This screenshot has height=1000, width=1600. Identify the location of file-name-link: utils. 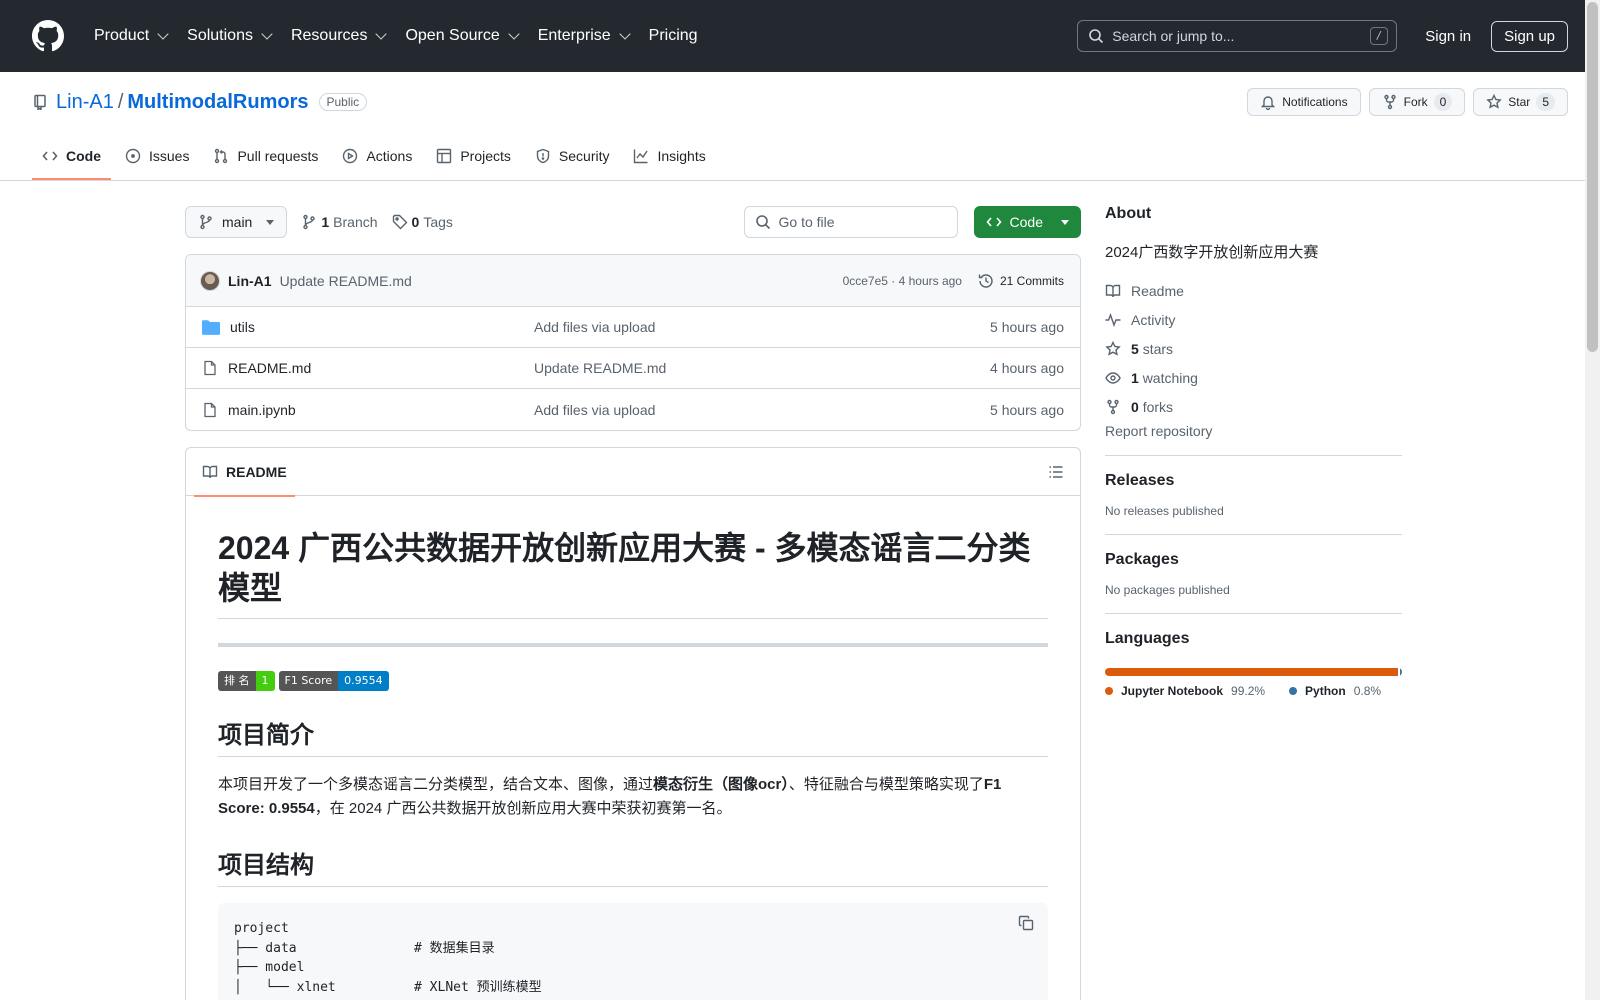
(242, 327).